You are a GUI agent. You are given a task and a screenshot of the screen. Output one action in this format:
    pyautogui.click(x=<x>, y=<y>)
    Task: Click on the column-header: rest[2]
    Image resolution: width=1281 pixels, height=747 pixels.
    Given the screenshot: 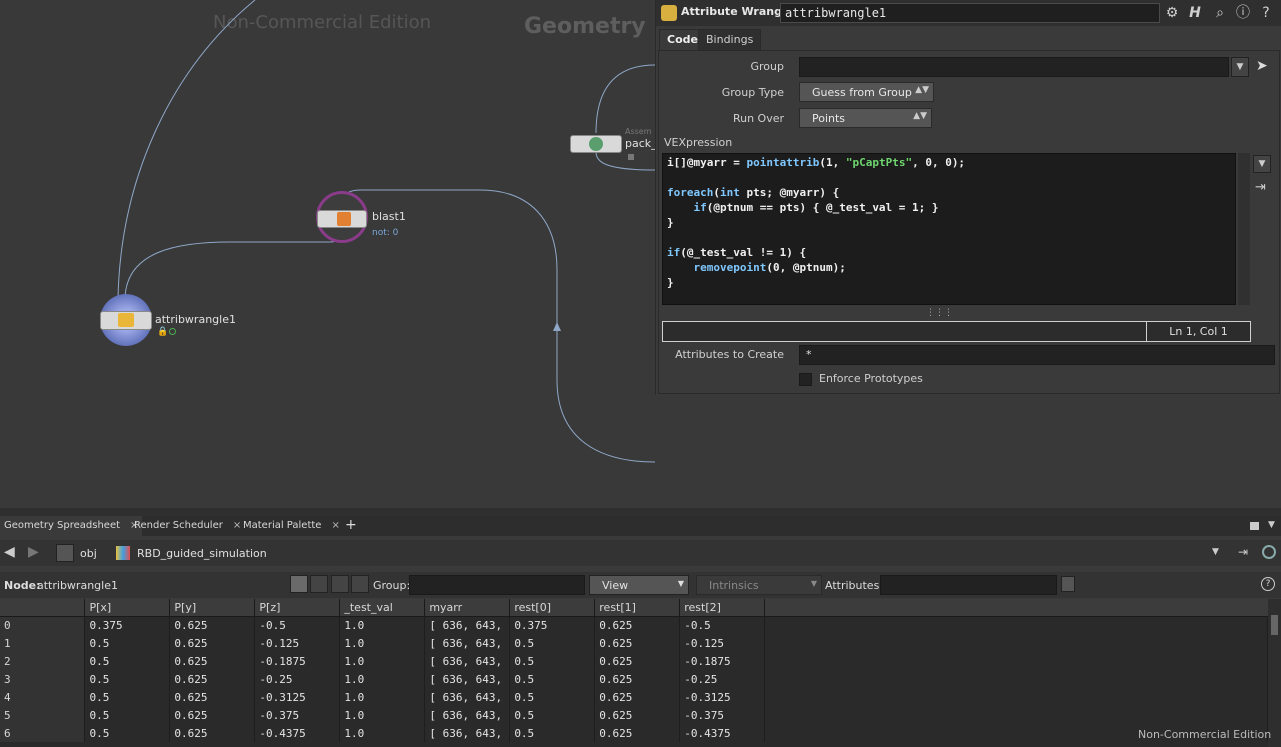 What is the action you would take?
    pyautogui.click(x=722, y=608)
    